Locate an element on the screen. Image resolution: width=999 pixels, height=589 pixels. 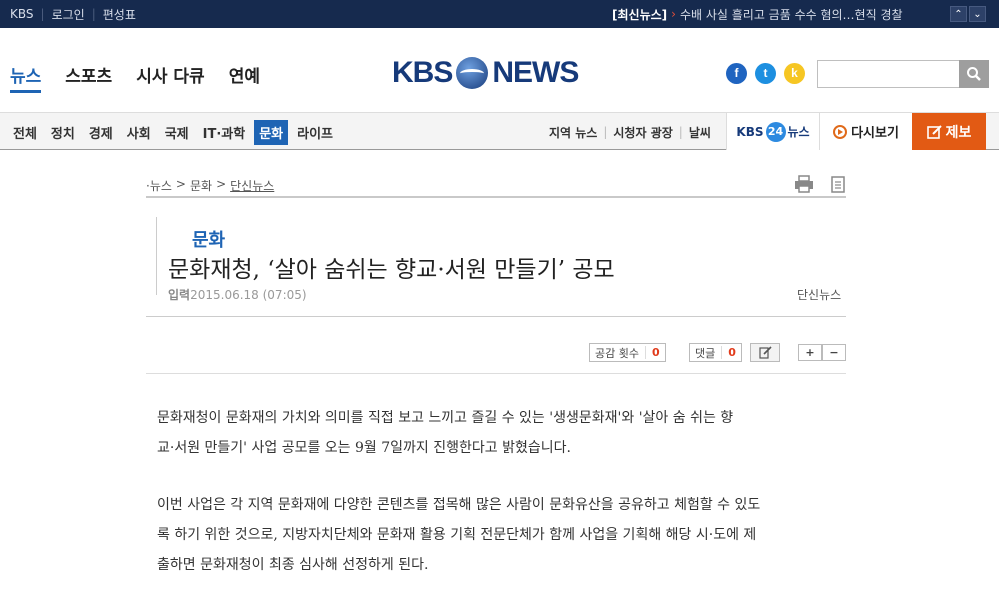
edit-icon is located at coordinates (934, 131).